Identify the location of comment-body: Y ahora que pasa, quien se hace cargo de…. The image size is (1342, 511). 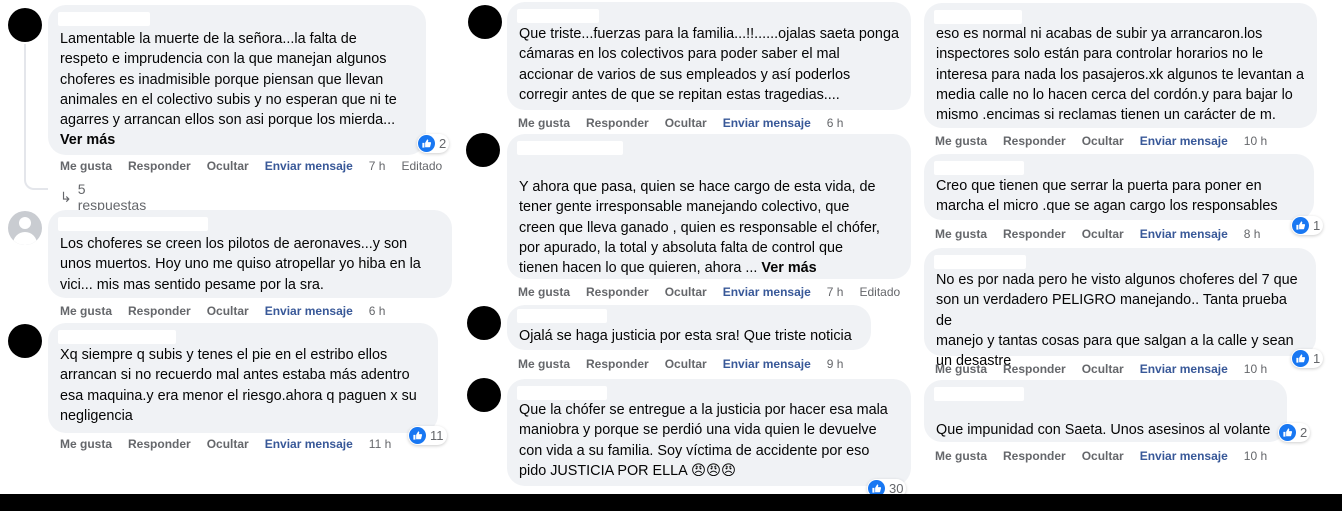
(699, 228).